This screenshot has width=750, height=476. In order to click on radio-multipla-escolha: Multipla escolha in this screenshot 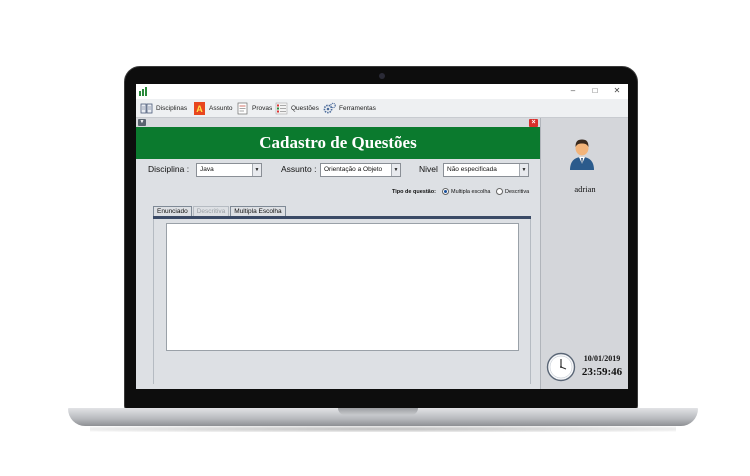, I will do `click(466, 191)`.